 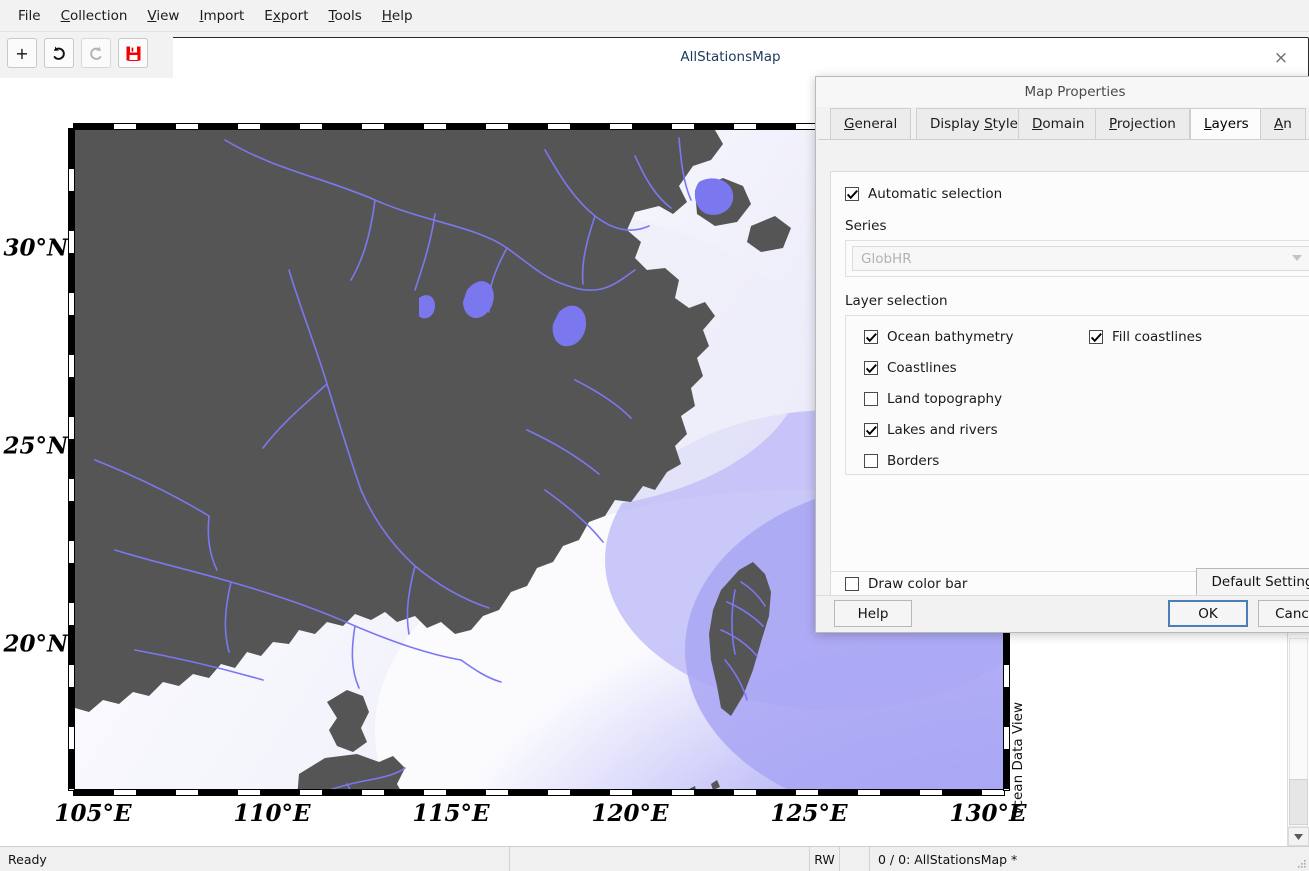 I want to click on redo-icon, so click(x=96, y=53).